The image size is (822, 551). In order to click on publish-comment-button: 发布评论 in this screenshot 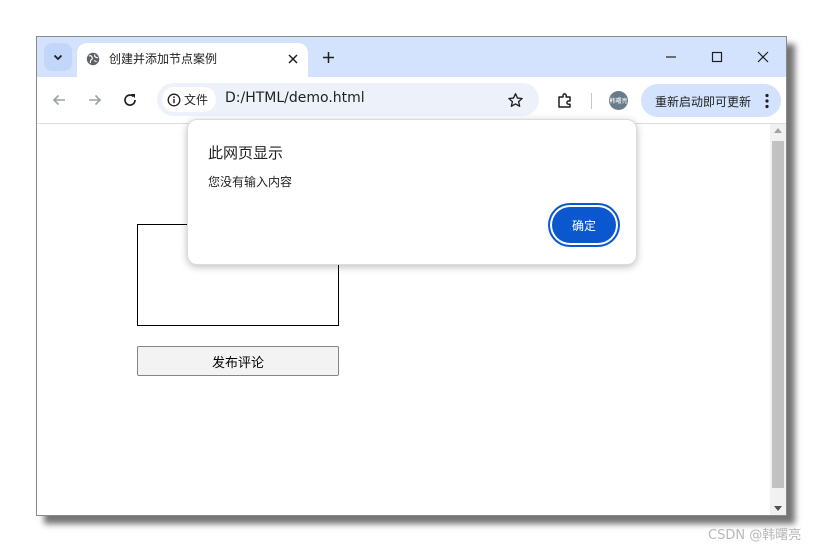, I will do `click(238, 361)`.